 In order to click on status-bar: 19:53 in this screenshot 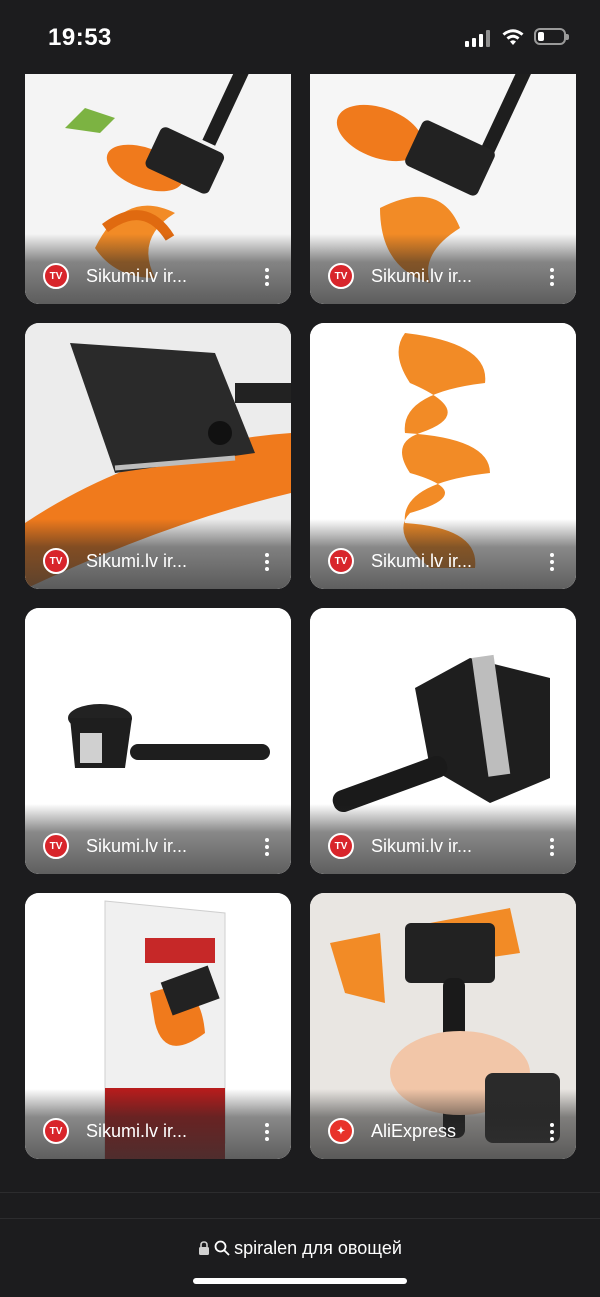, I will do `click(300, 37)`.